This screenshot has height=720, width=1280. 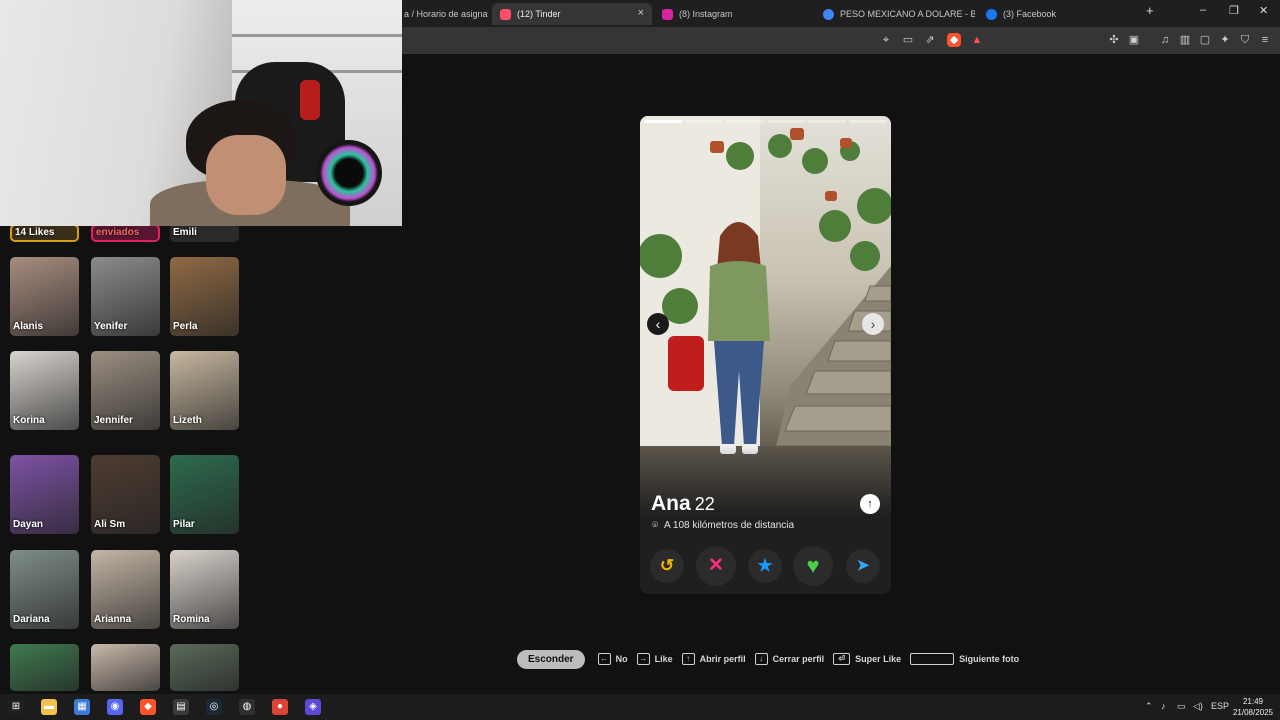 I want to click on match-name: Jennifer, so click(x=113, y=420).